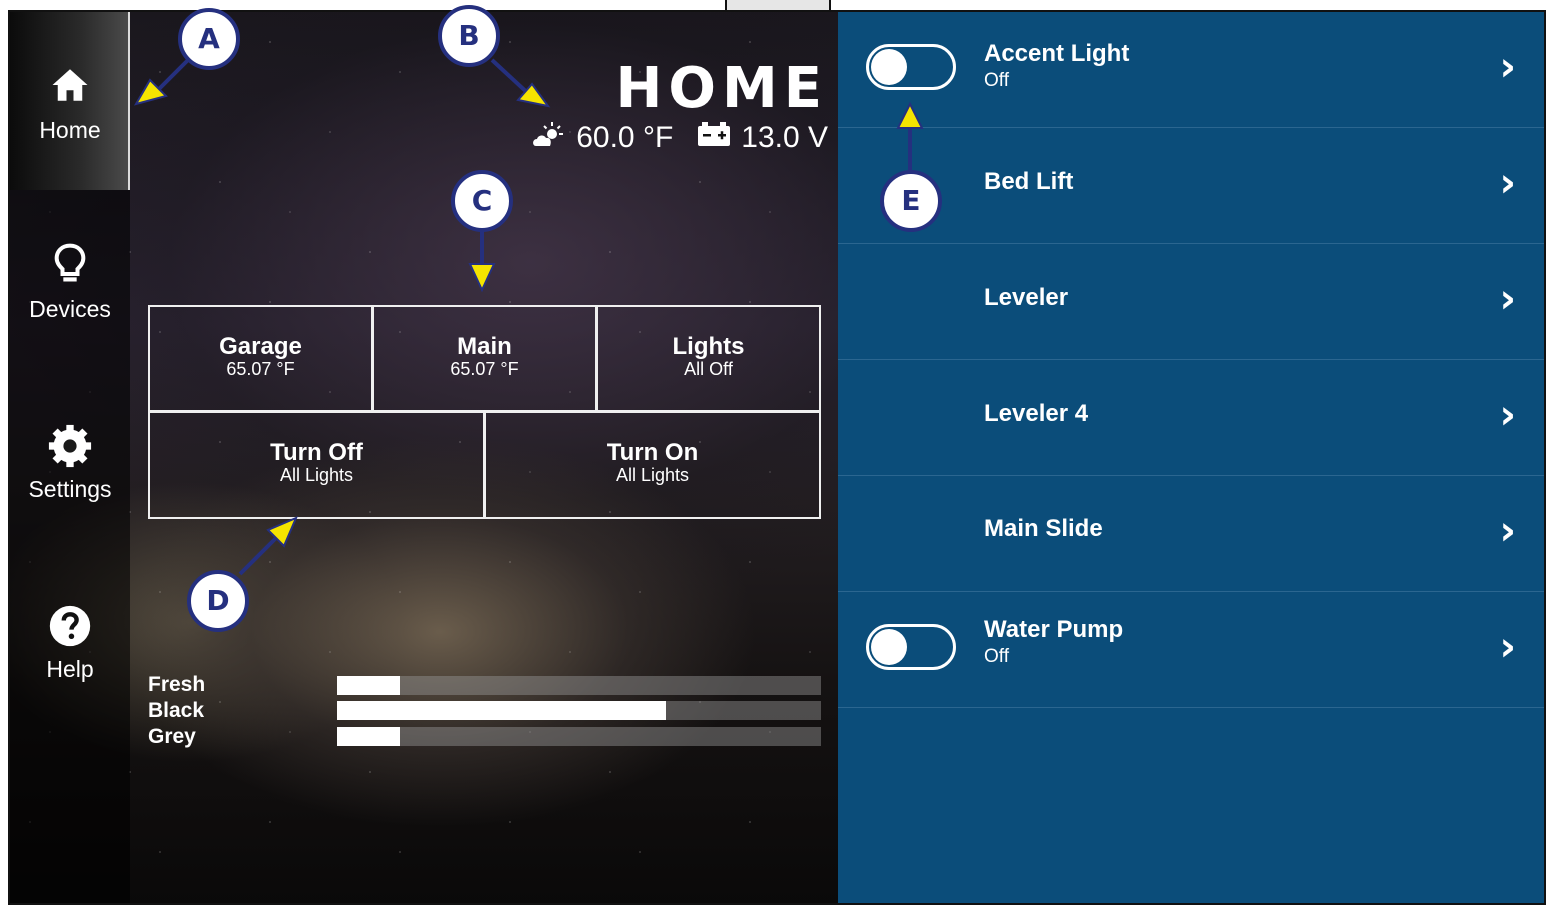  I want to click on callout-a: A, so click(209, 39).